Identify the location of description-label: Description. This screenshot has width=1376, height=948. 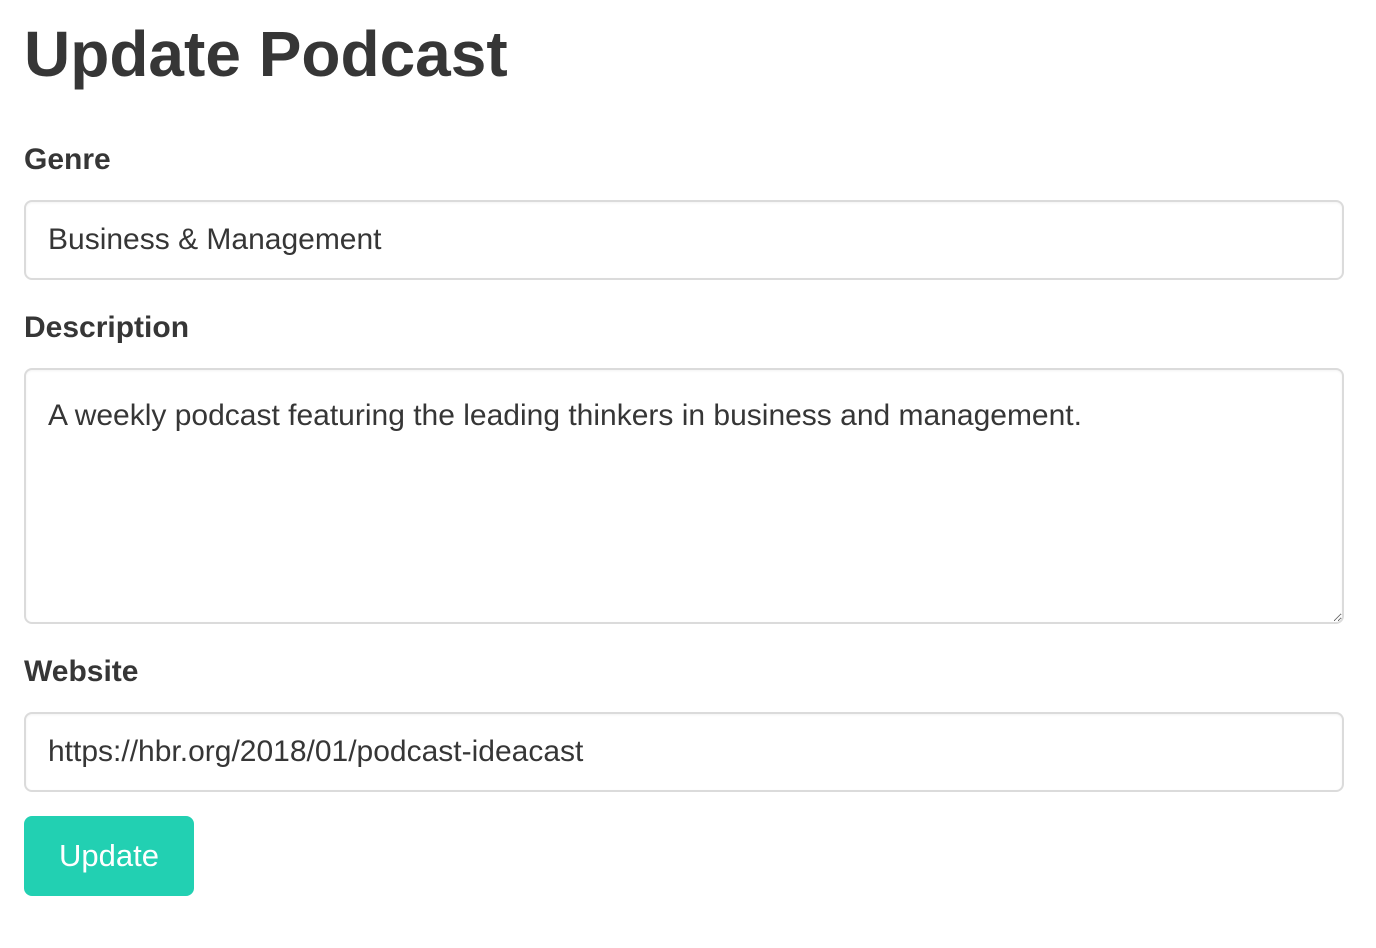
(107, 327).